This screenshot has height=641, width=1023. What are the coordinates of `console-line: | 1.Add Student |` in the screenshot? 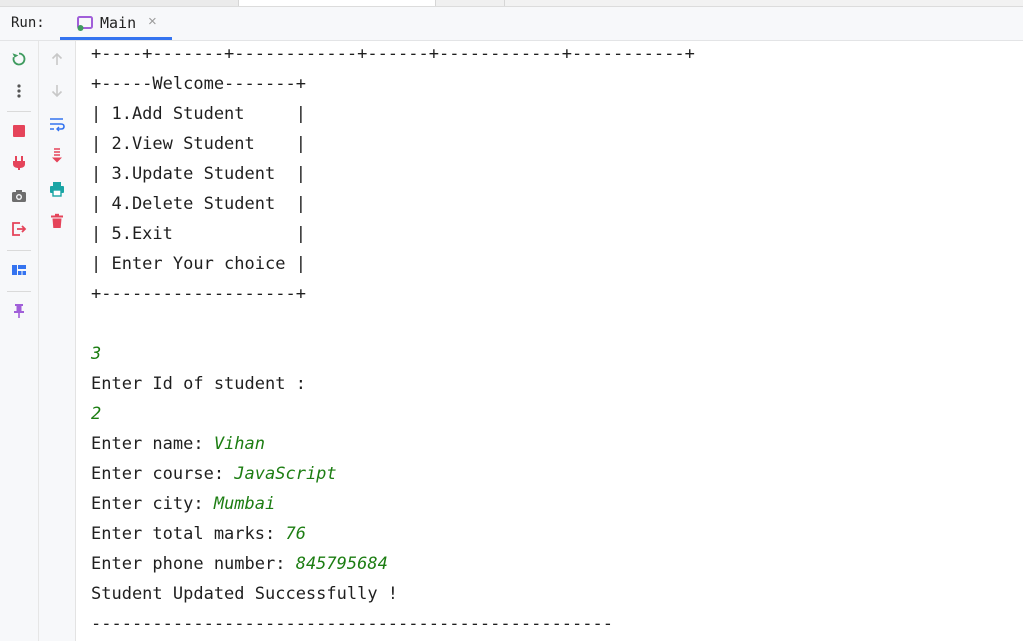 It's located at (198, 114).